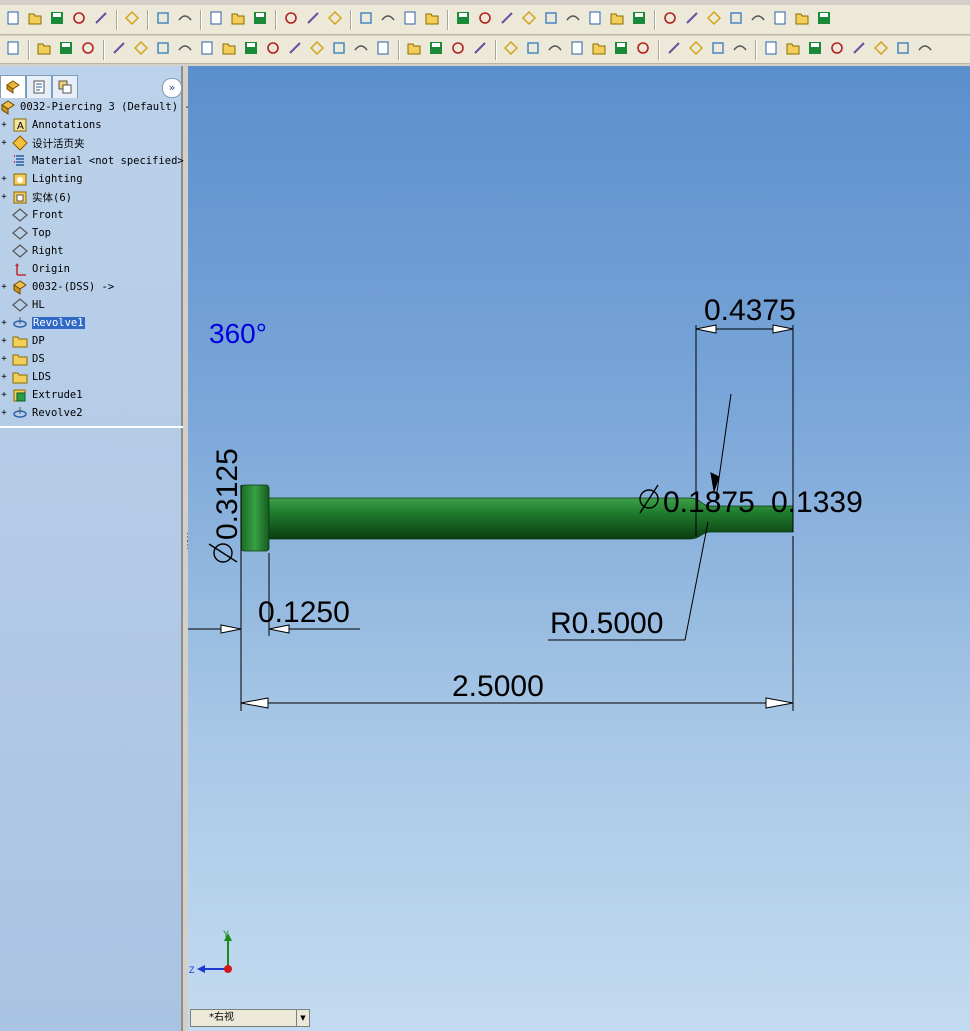 The height and width of the screenshot is (1031, 970). What do you see at coordinates (463, 20) in the screenshot?
I see `section-view-button` at bounding box center [463, 20].